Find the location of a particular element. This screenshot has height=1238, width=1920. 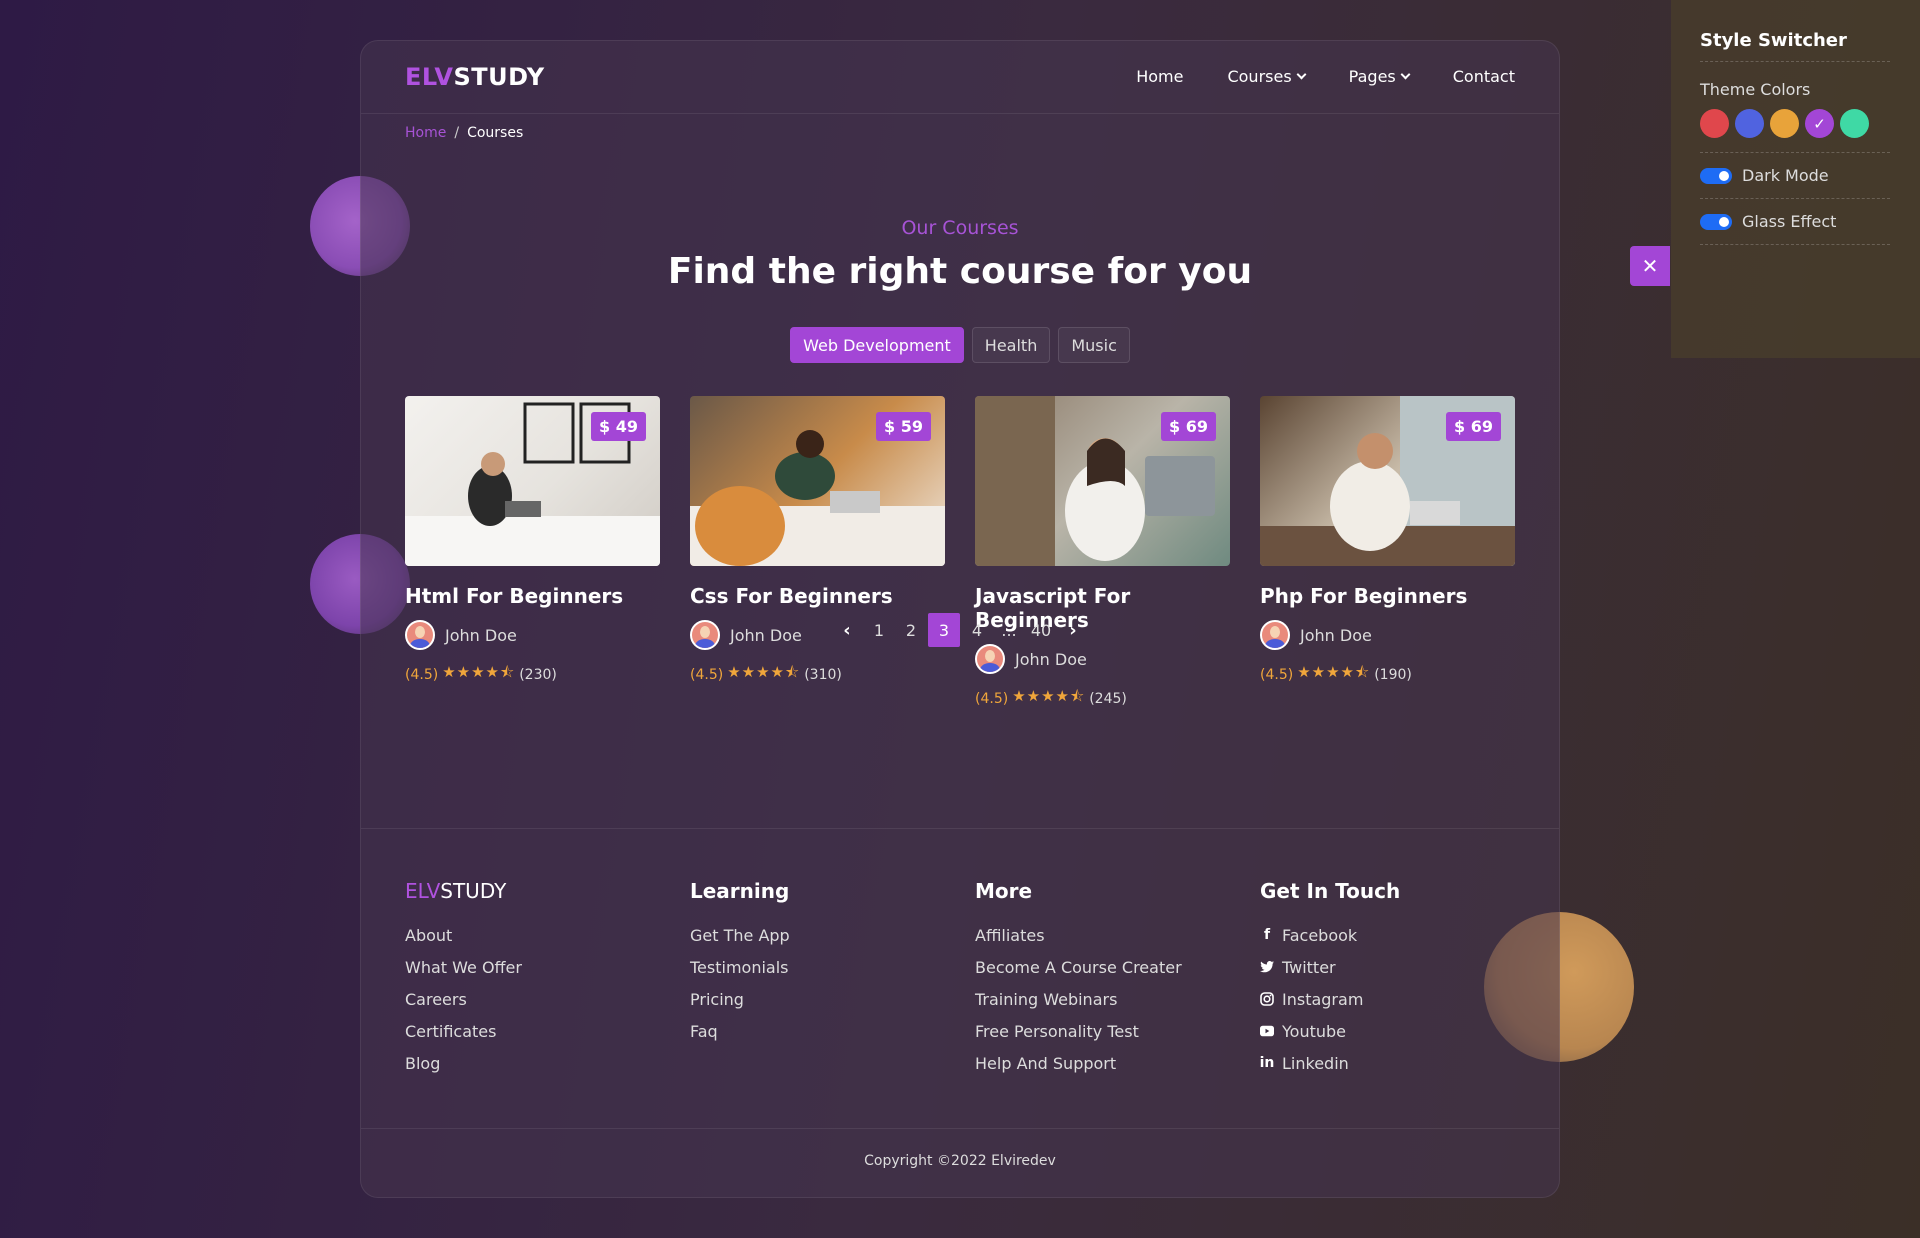

breadcrumb: Home / Courses is located at coordinates (464, 133).